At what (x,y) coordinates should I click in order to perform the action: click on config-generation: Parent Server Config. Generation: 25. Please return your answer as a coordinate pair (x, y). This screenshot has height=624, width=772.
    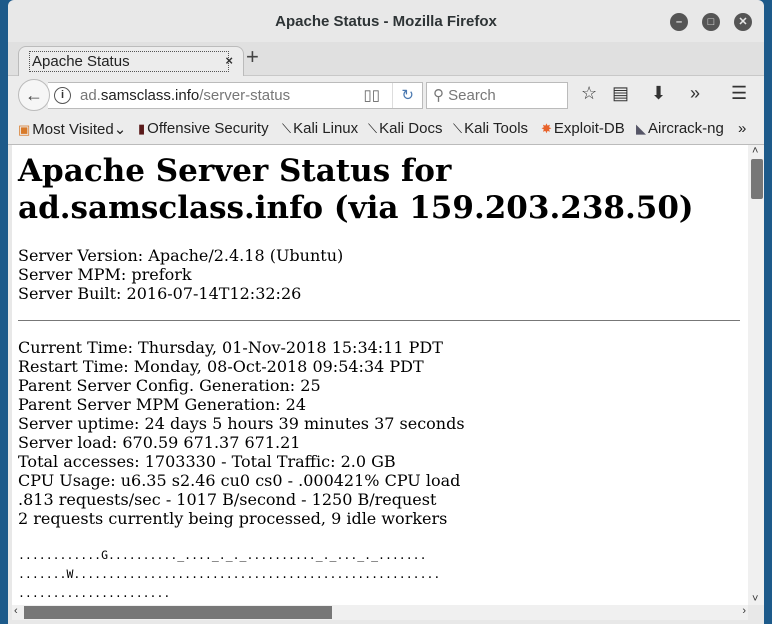
    Looking at the image, I should click on (169, 385).